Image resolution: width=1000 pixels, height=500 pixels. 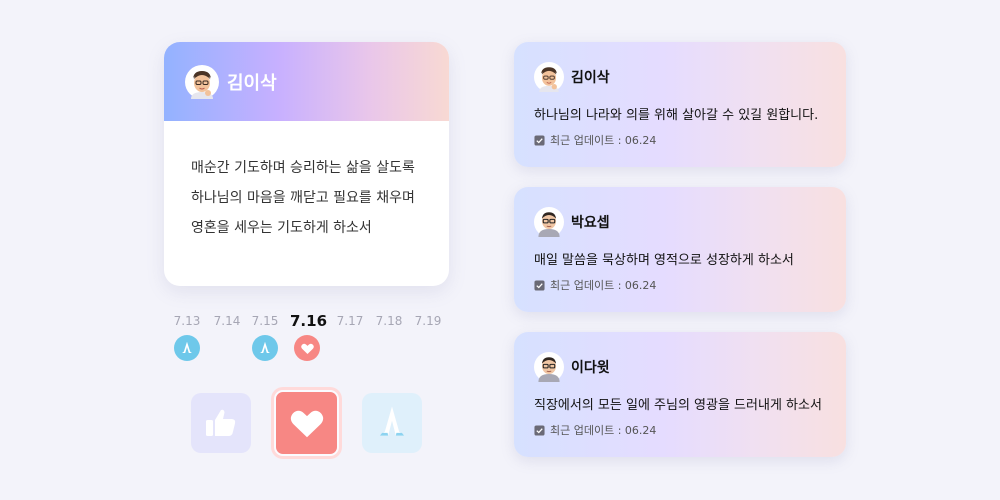 I want to click on user-name: 이다윗, so click(x=590, y=368).